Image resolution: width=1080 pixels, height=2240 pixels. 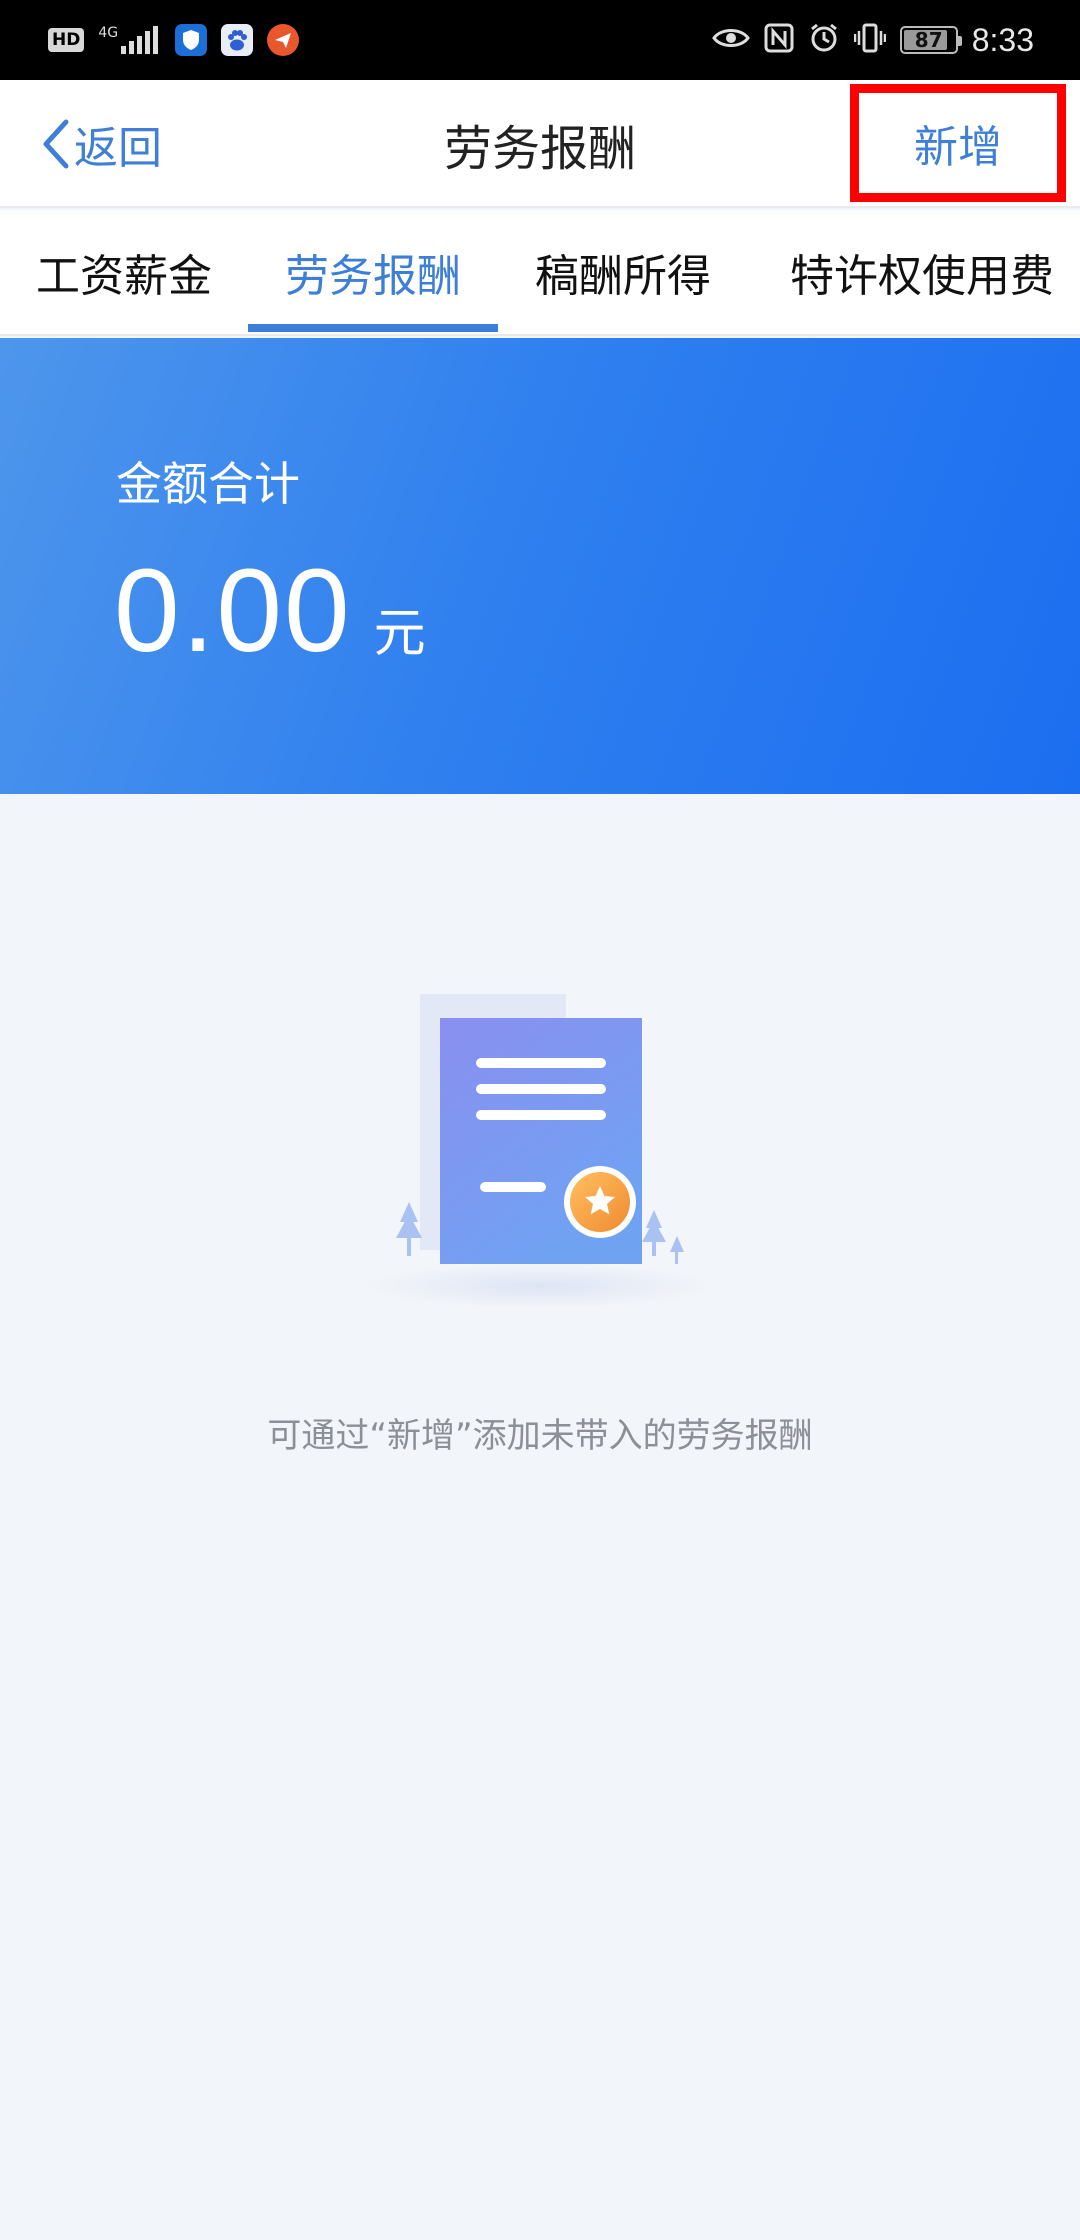 I want to click on currency-unit: 元, so click(x=399, y=634).